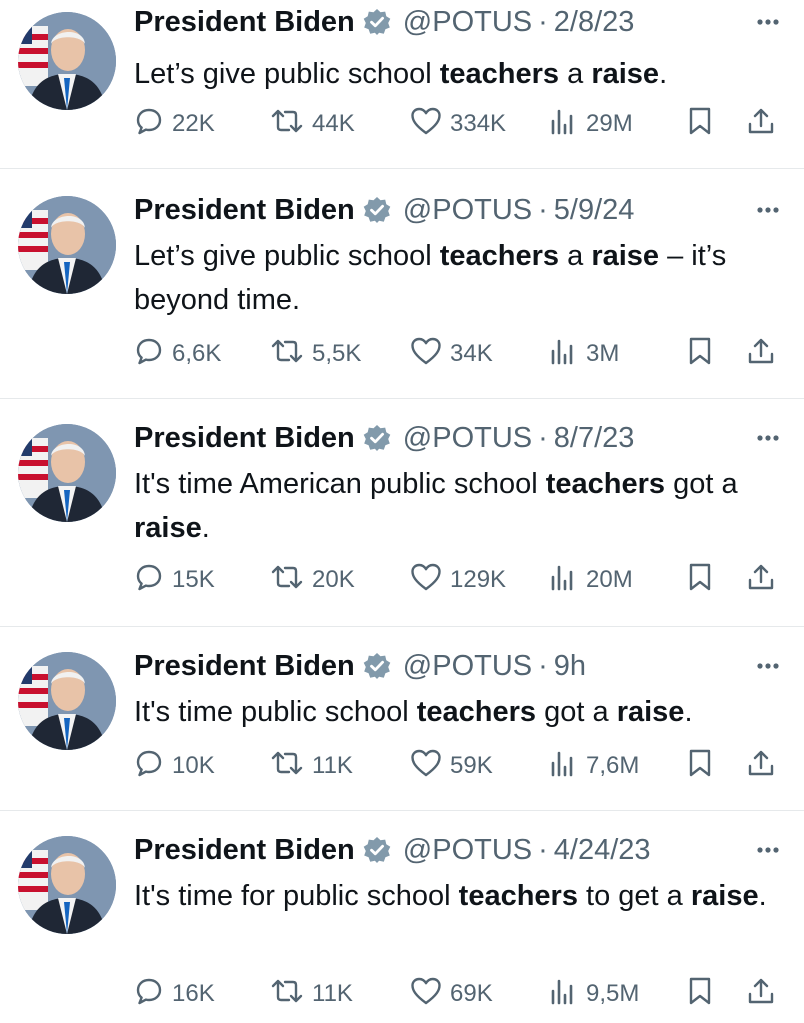 The width and height of the screenshot is (804, 1023). Describe the element at coordinates (193, 765) in the screenshot. I see `reply-count: 10K` at that location.